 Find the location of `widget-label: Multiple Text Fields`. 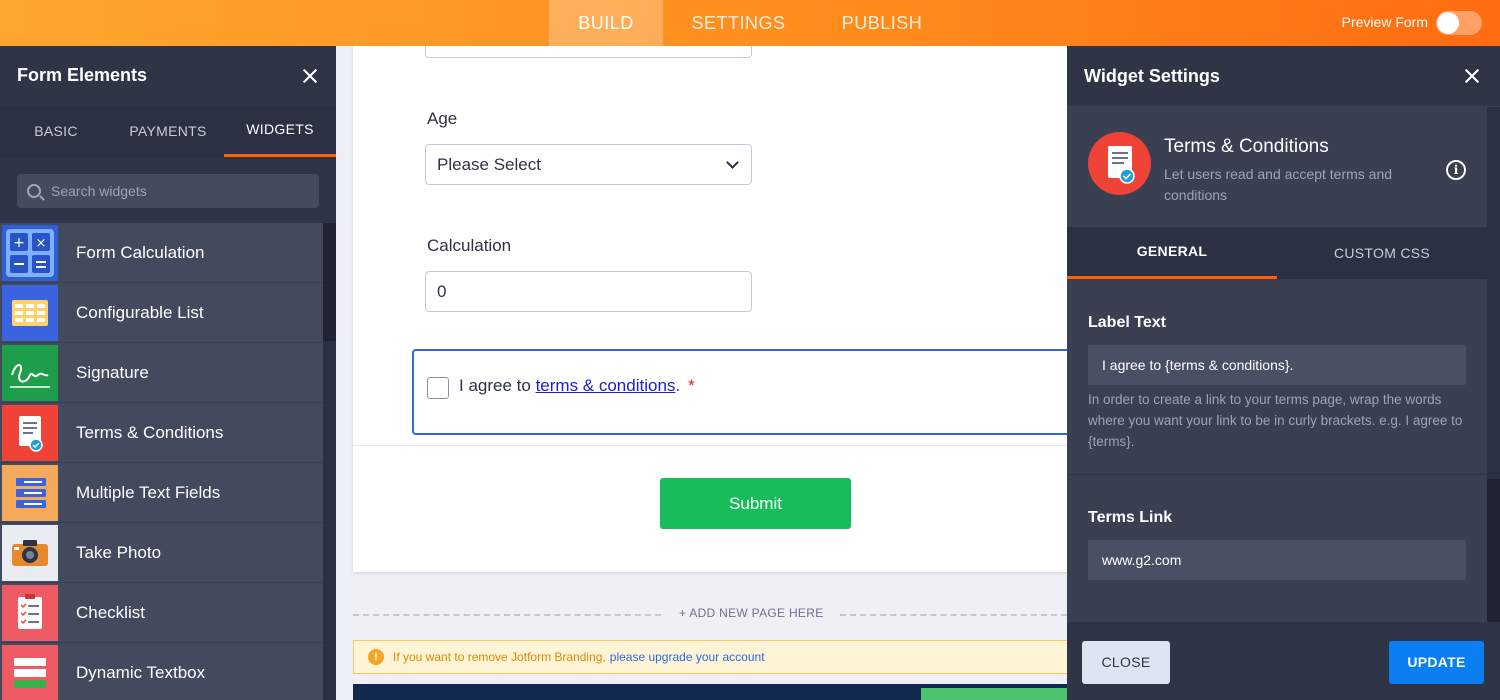

widget-label: Multiple Text Fields is located at coordinates (148, 492).